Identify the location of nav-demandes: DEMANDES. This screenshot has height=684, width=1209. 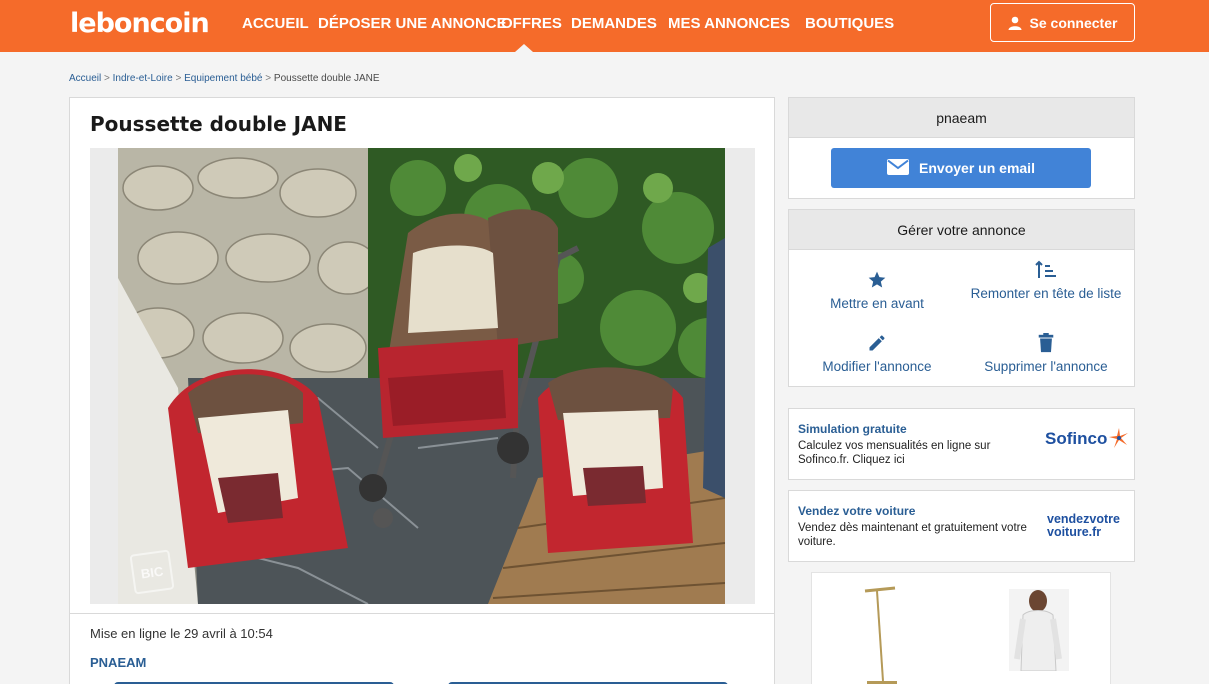
(614, 26).